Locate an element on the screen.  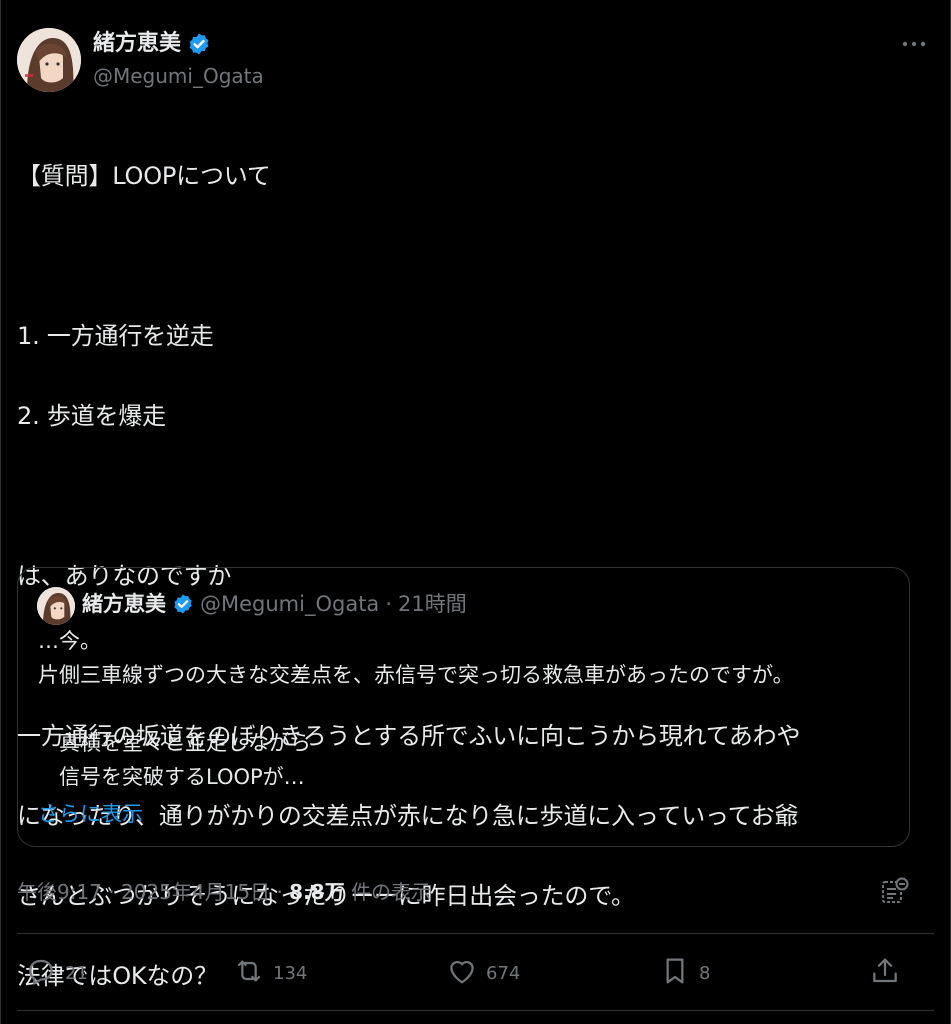
avatar is located at coordinates (49, 60).